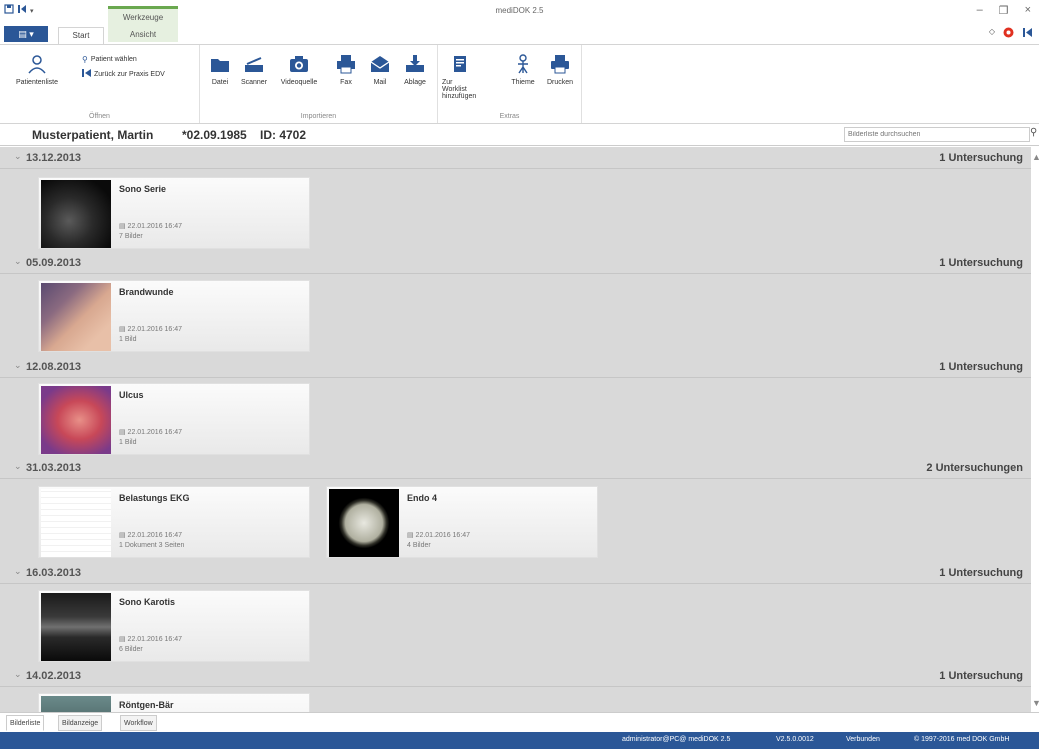 The image size is (1039, 749). What do you see at coordinates (980, 10) in the screenshot?
I see `minimize-button: –` at bounding box center [980, 10].